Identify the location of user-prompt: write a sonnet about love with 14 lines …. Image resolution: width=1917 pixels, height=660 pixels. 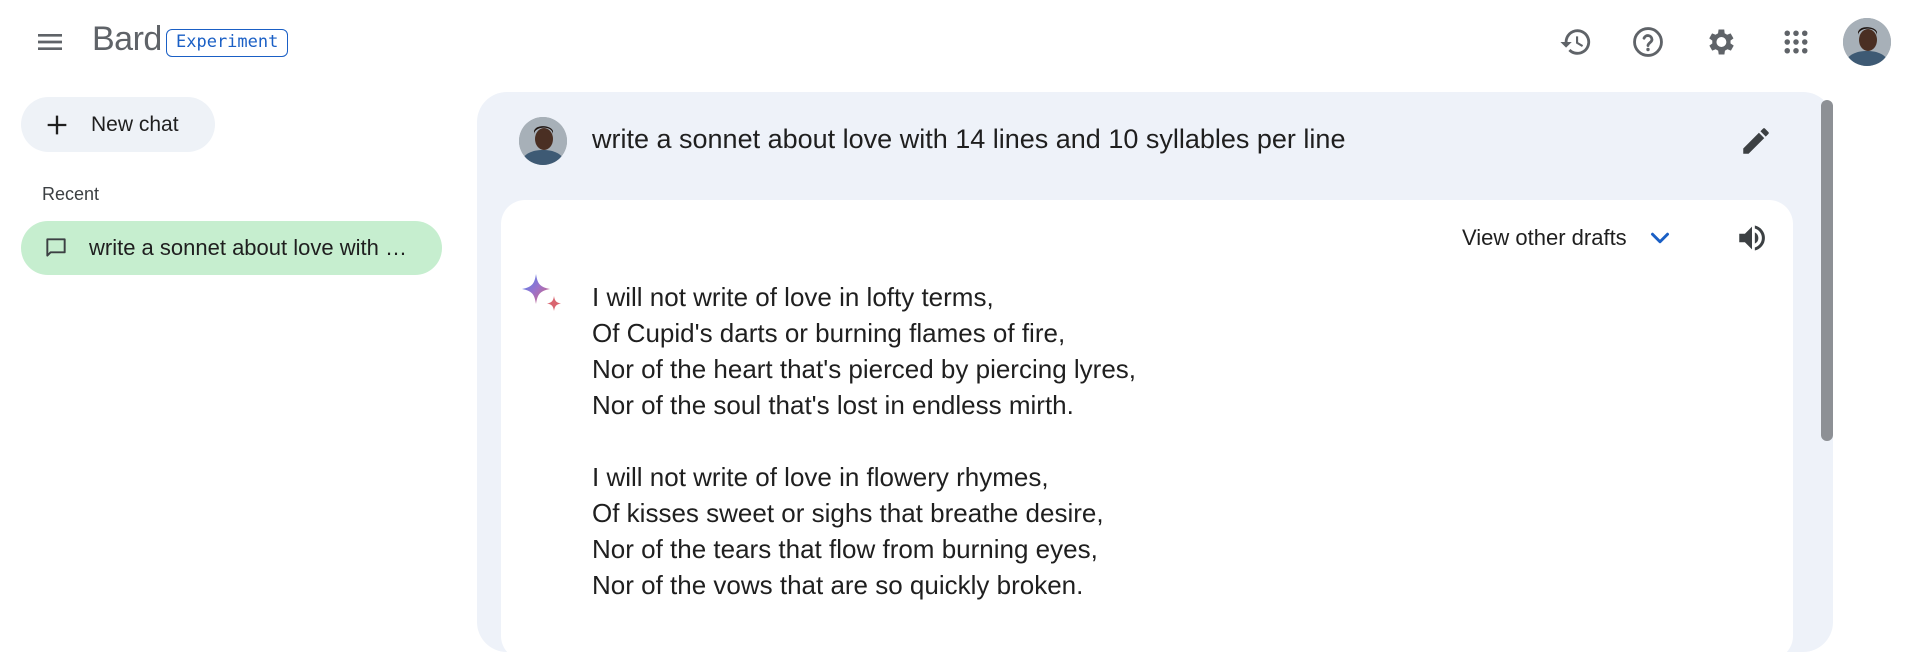
(969, 139).